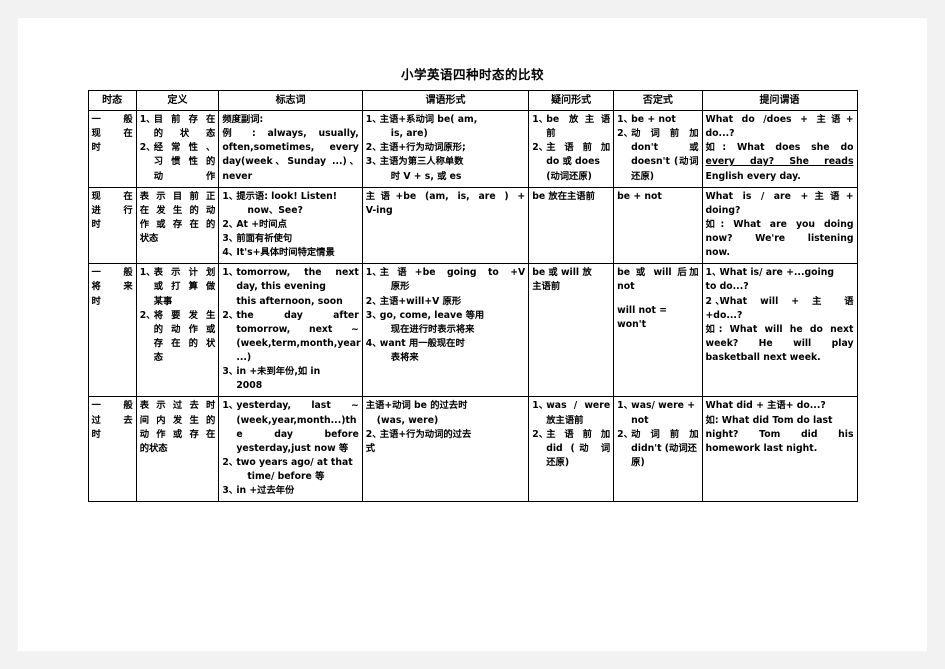 The width and height of the screenshot is (945, 669). I want to click on list-item: 1、 主语+be going to +V 原形, so click(445, 280).